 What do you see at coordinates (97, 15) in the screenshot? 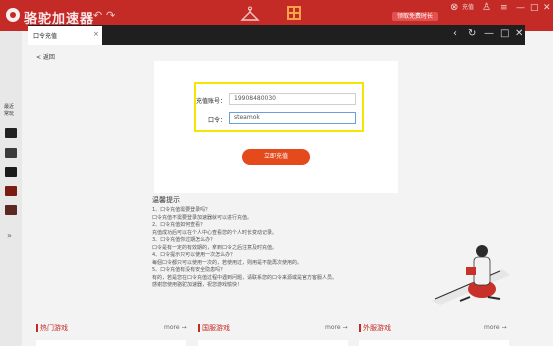
I see `back-arrow-icon: ↶` at bounding box center [97, 15].